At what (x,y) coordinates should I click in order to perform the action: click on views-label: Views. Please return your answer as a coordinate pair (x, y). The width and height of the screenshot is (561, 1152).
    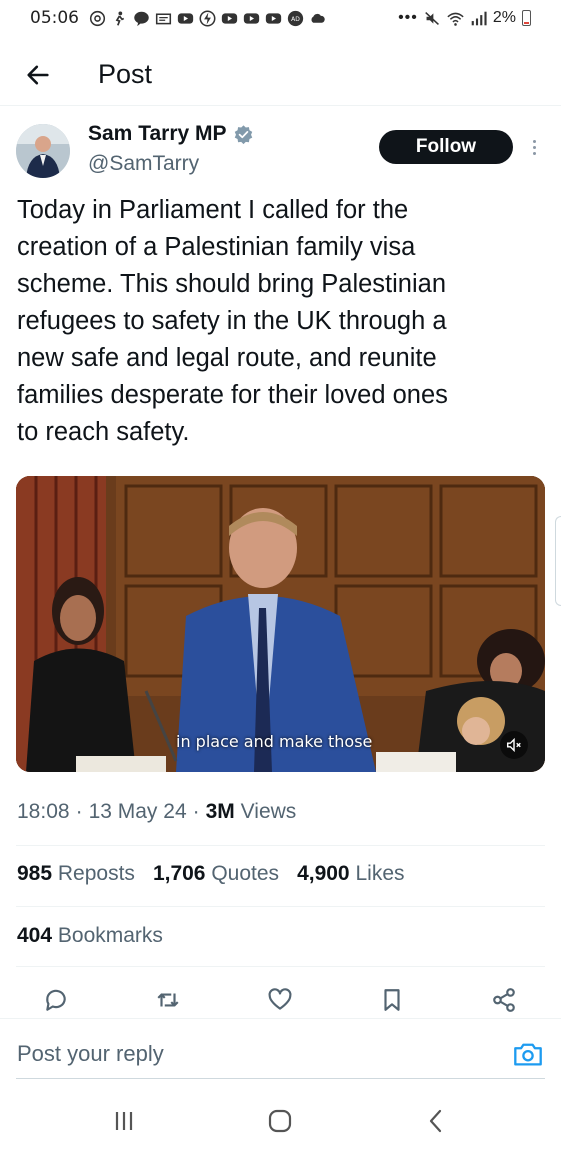
    Looking at the image, I should click on (268, 811).